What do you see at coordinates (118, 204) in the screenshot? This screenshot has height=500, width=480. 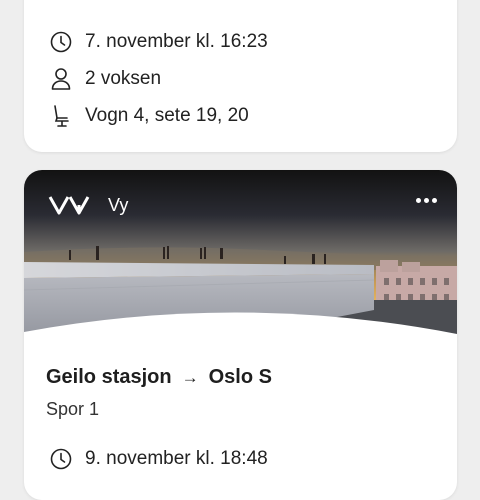 I see `operator-name: Vy` at bounding box center [118, 204].